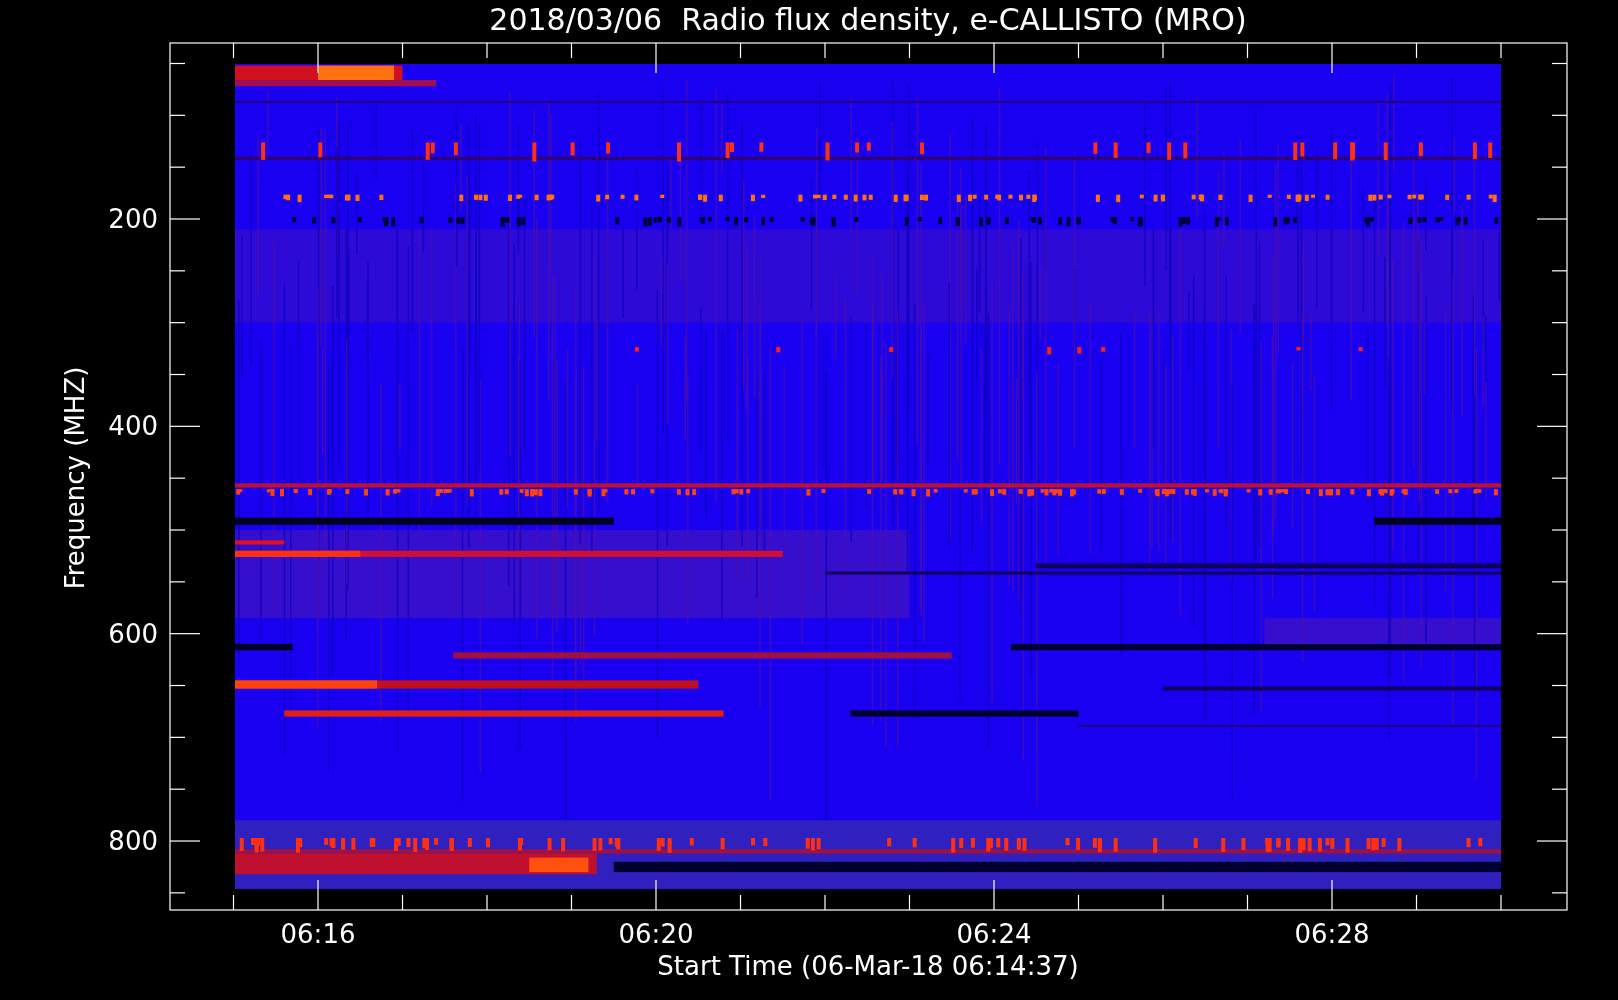 The width and height of the screenshot is (1618, 1000). I want to click on y-tick-label: 200, so click(133, 219).